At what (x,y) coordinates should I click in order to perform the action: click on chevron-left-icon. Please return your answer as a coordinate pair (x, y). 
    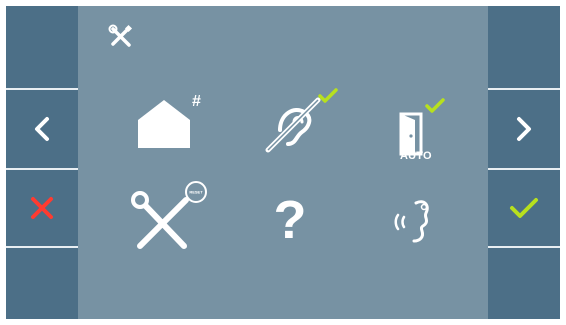
    Looking at the image, I should click on (42, 129).